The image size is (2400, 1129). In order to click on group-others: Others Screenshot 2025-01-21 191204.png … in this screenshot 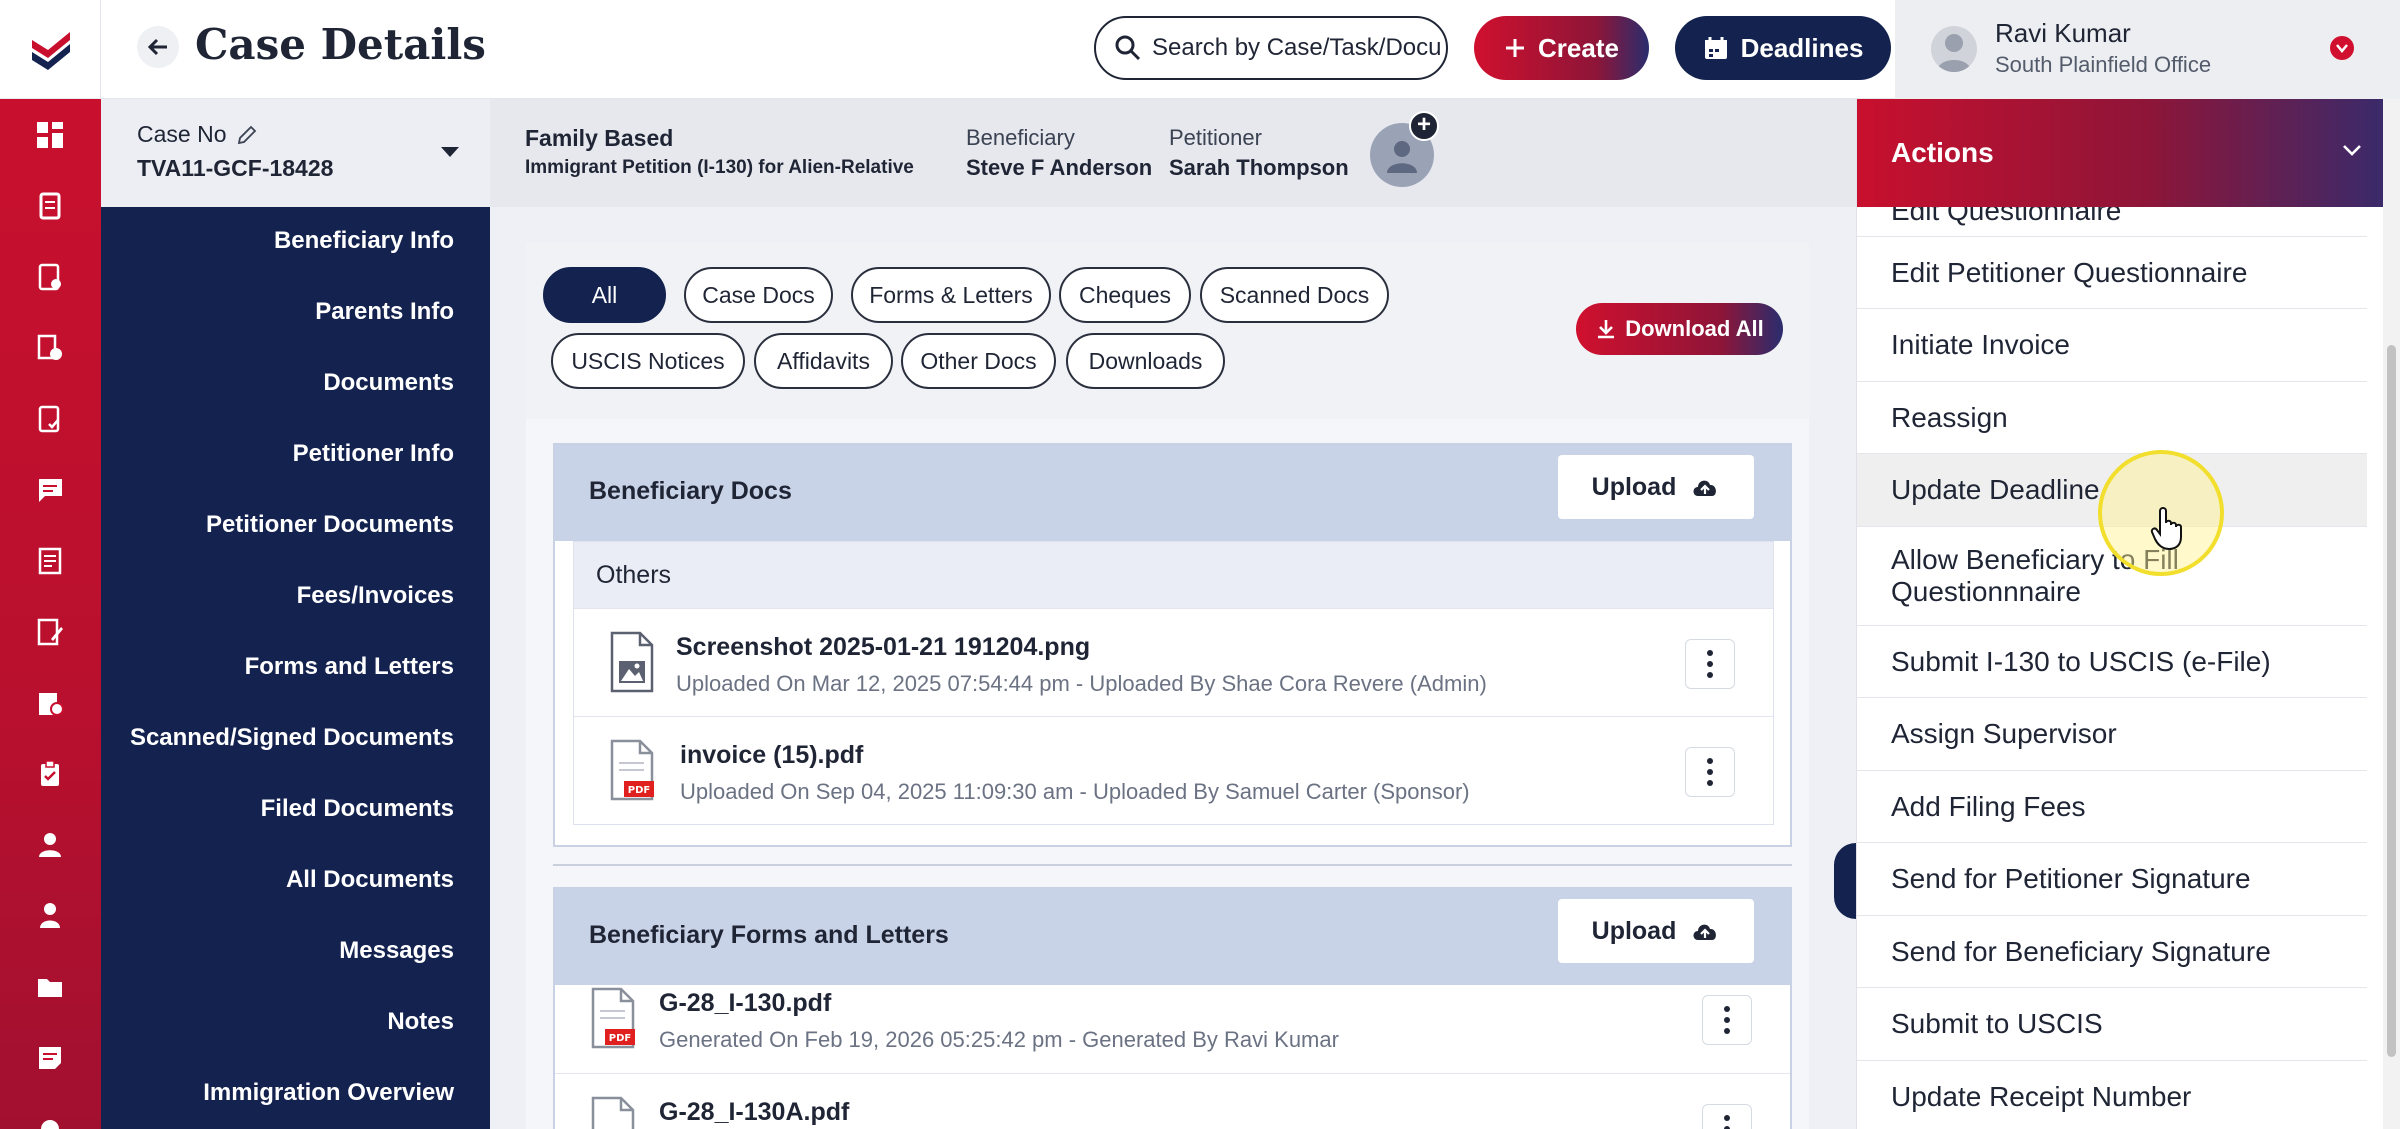, I will do `click(1173, 683)`.